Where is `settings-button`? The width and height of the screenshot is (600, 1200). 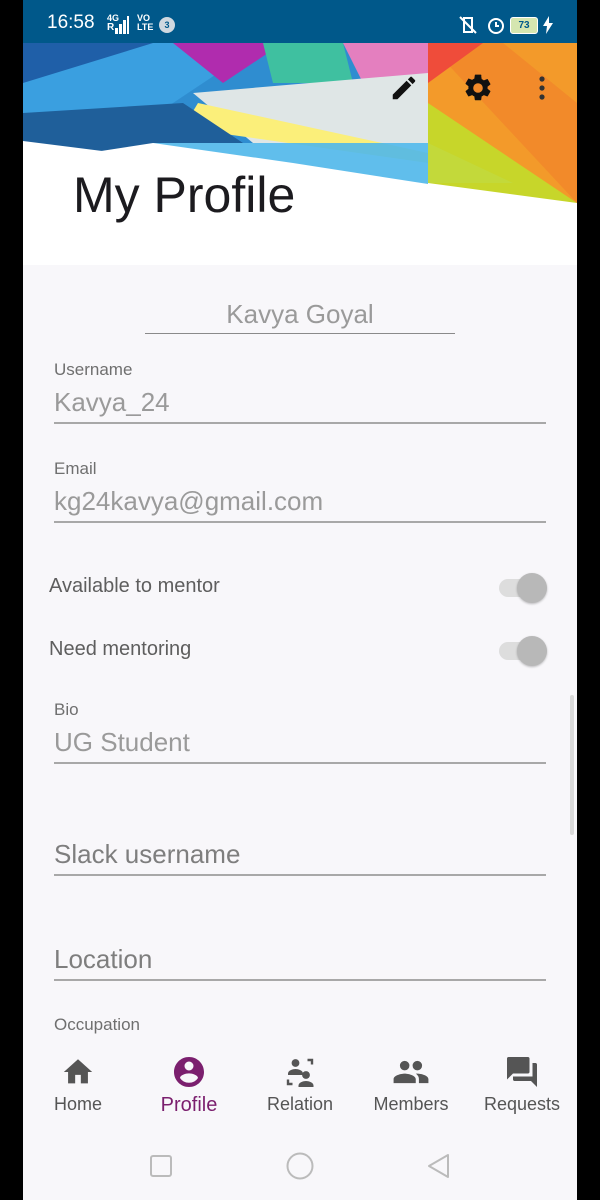
settings-button is located at coordinates (478, 88).